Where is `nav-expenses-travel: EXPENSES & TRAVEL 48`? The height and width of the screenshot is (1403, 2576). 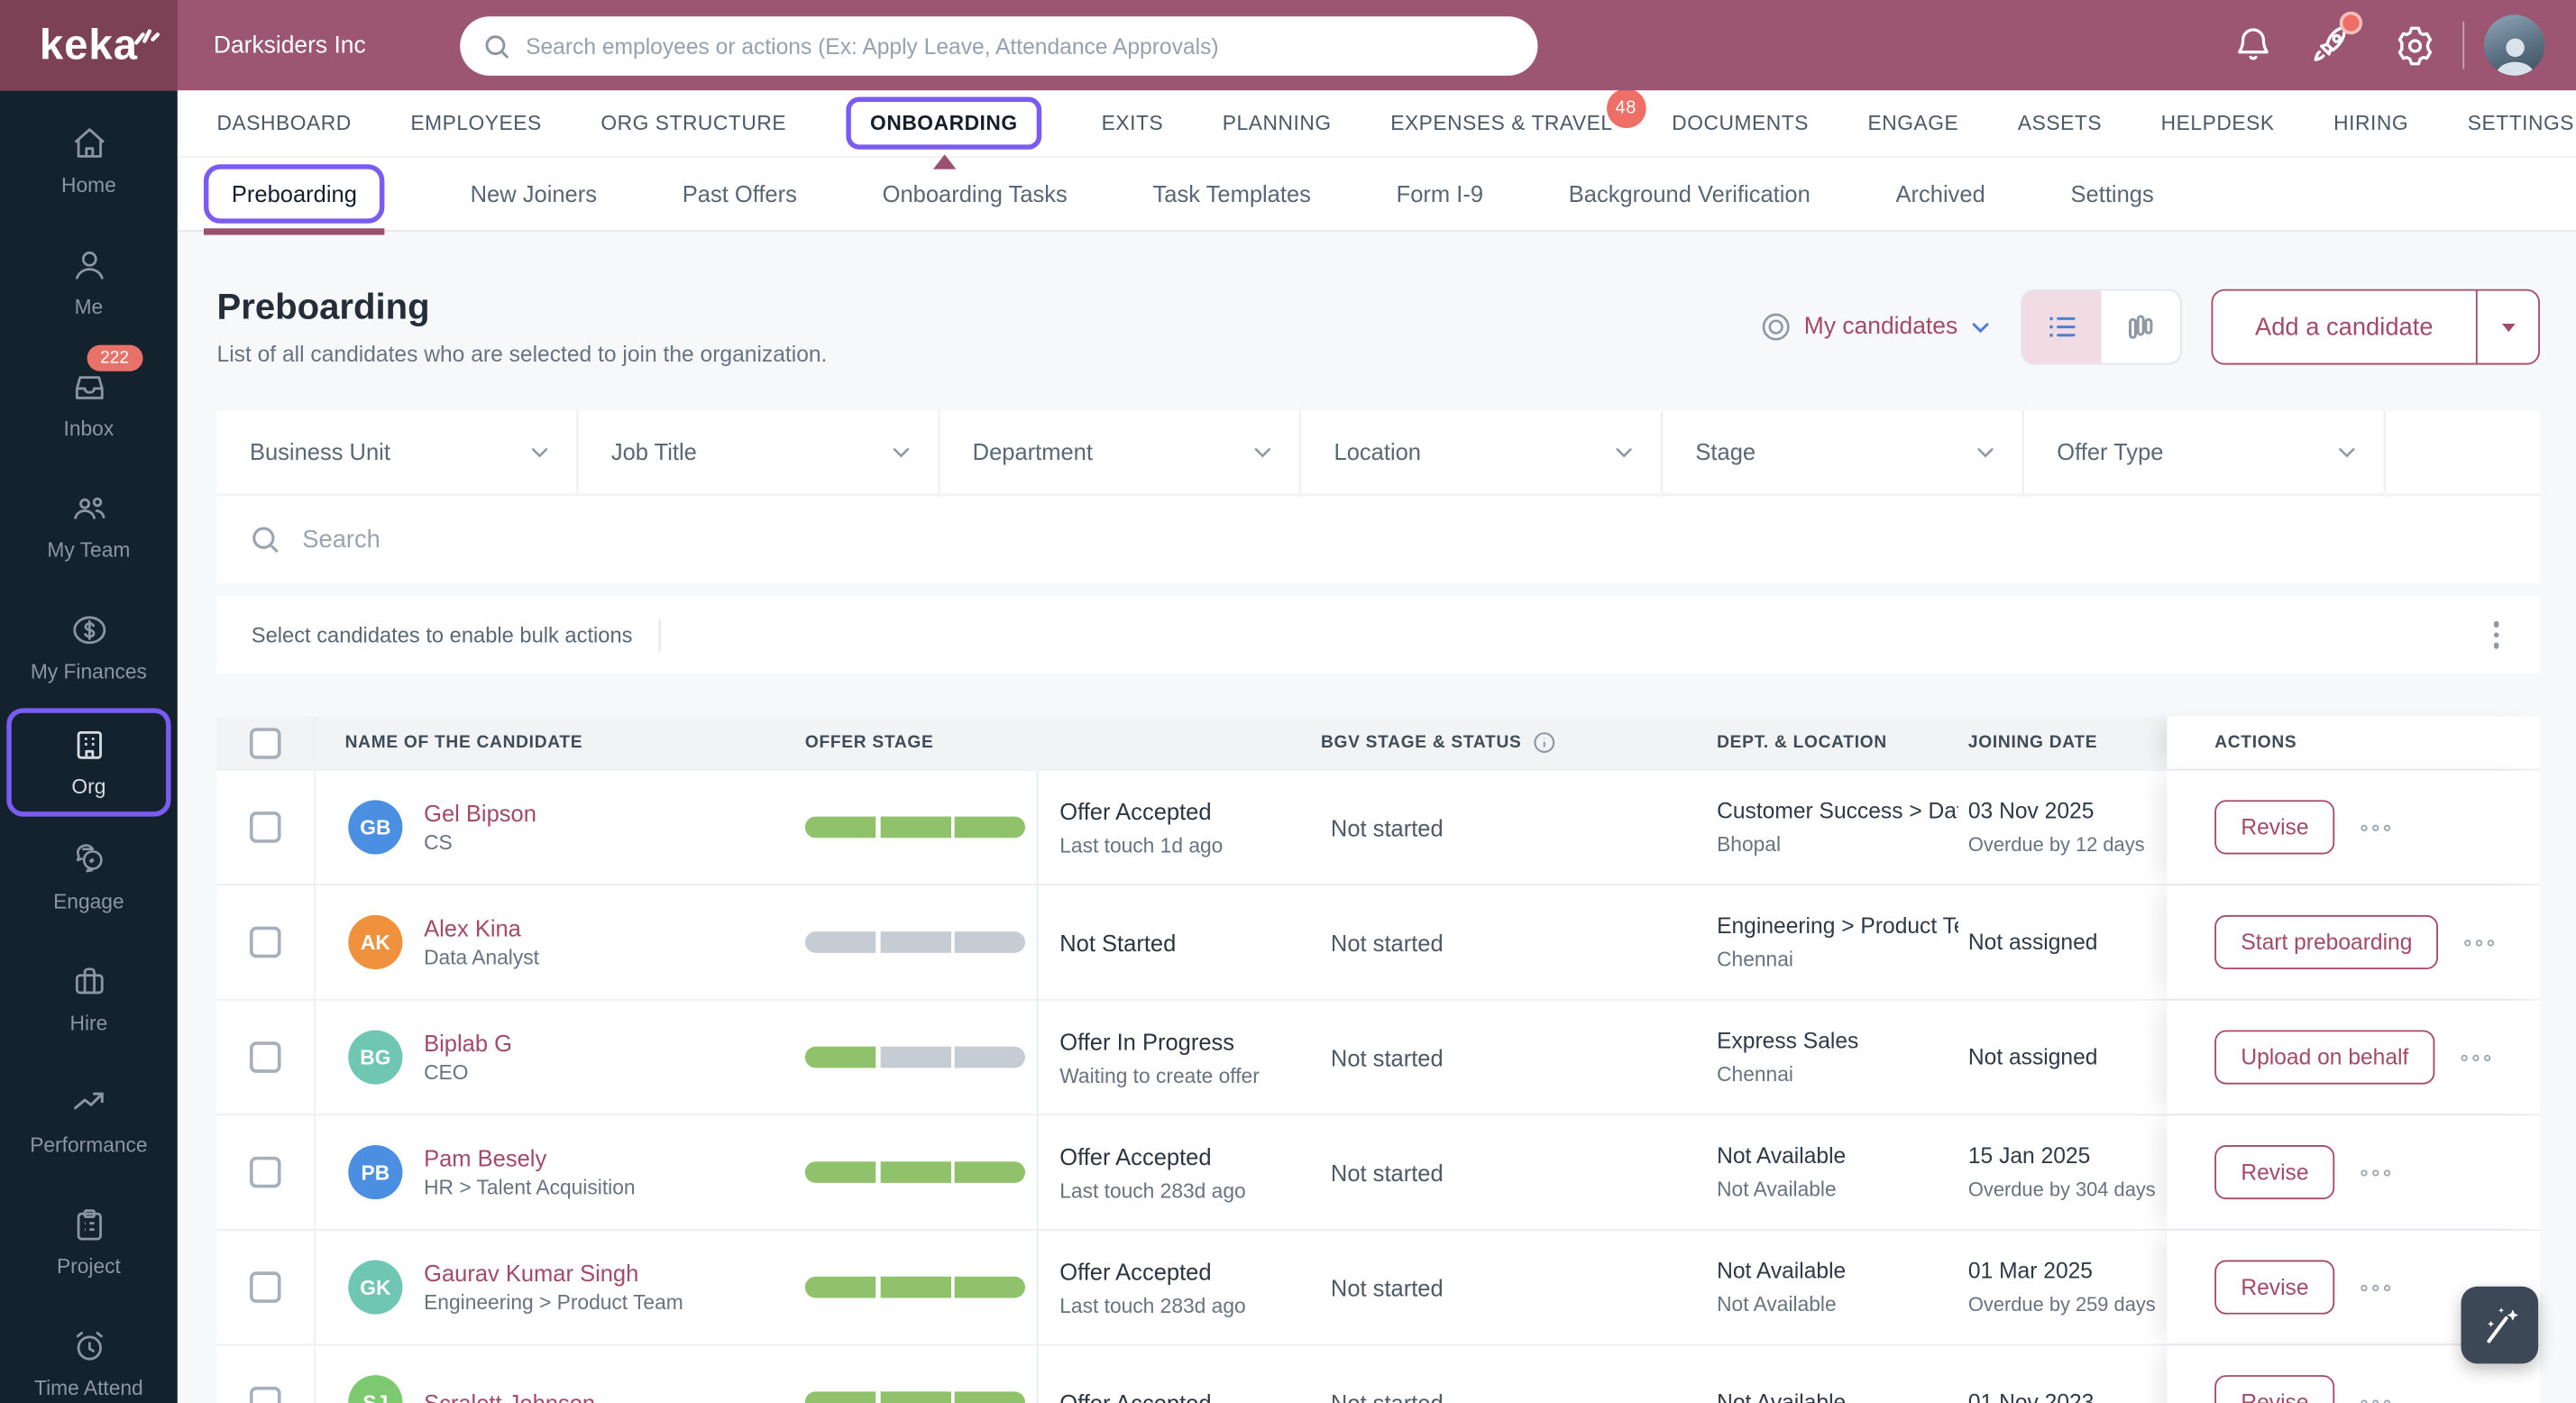
nav-expenses-travel: EXPENSES & TRAVEL 48 is located at coordinates (1518, 111).